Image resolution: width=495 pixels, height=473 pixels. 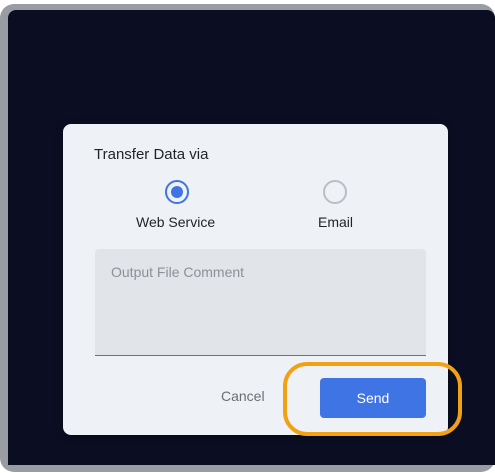 I want to click on radio-web-service, so click(x=177, y=192).